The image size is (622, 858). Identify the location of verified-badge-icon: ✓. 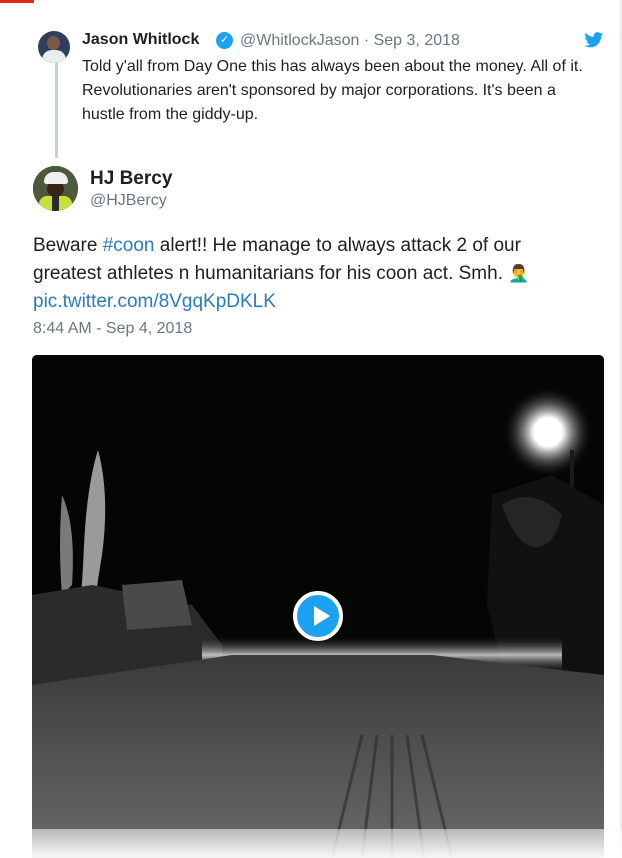
(224, 40).